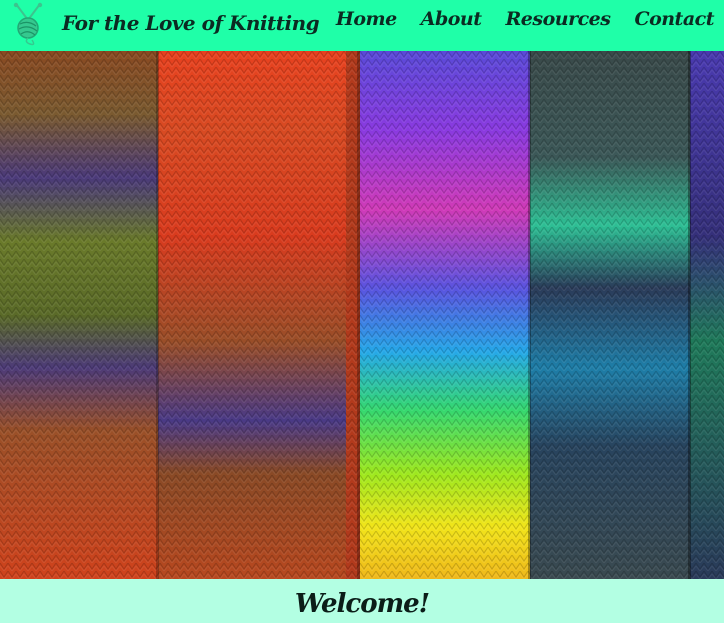 This screenshot has width=724, height=623. I want to click on nav-link-home: Home, so click(366, 19).